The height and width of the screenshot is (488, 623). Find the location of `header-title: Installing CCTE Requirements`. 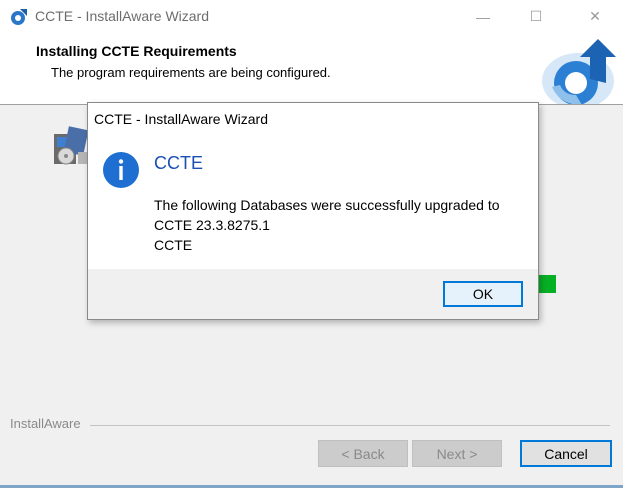

header-title: Installing CCTE Requirements is located at coordinates (136, 51).